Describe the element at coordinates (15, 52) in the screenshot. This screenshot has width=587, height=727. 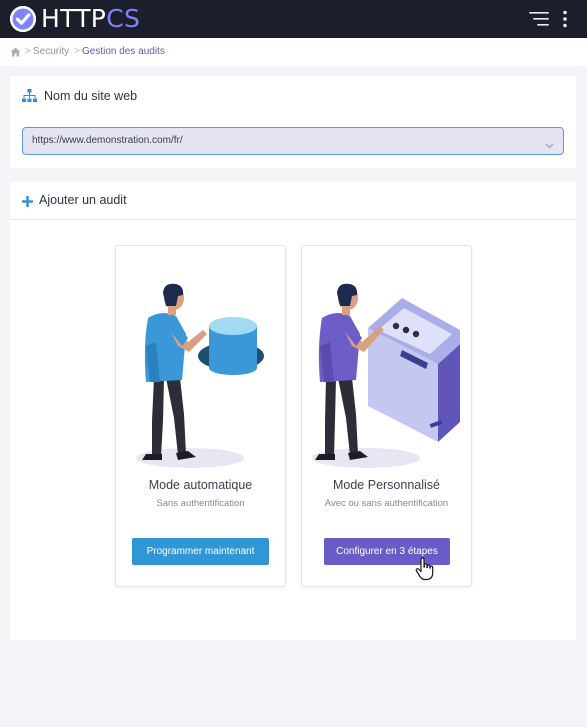
I see `home-icon` at that location.